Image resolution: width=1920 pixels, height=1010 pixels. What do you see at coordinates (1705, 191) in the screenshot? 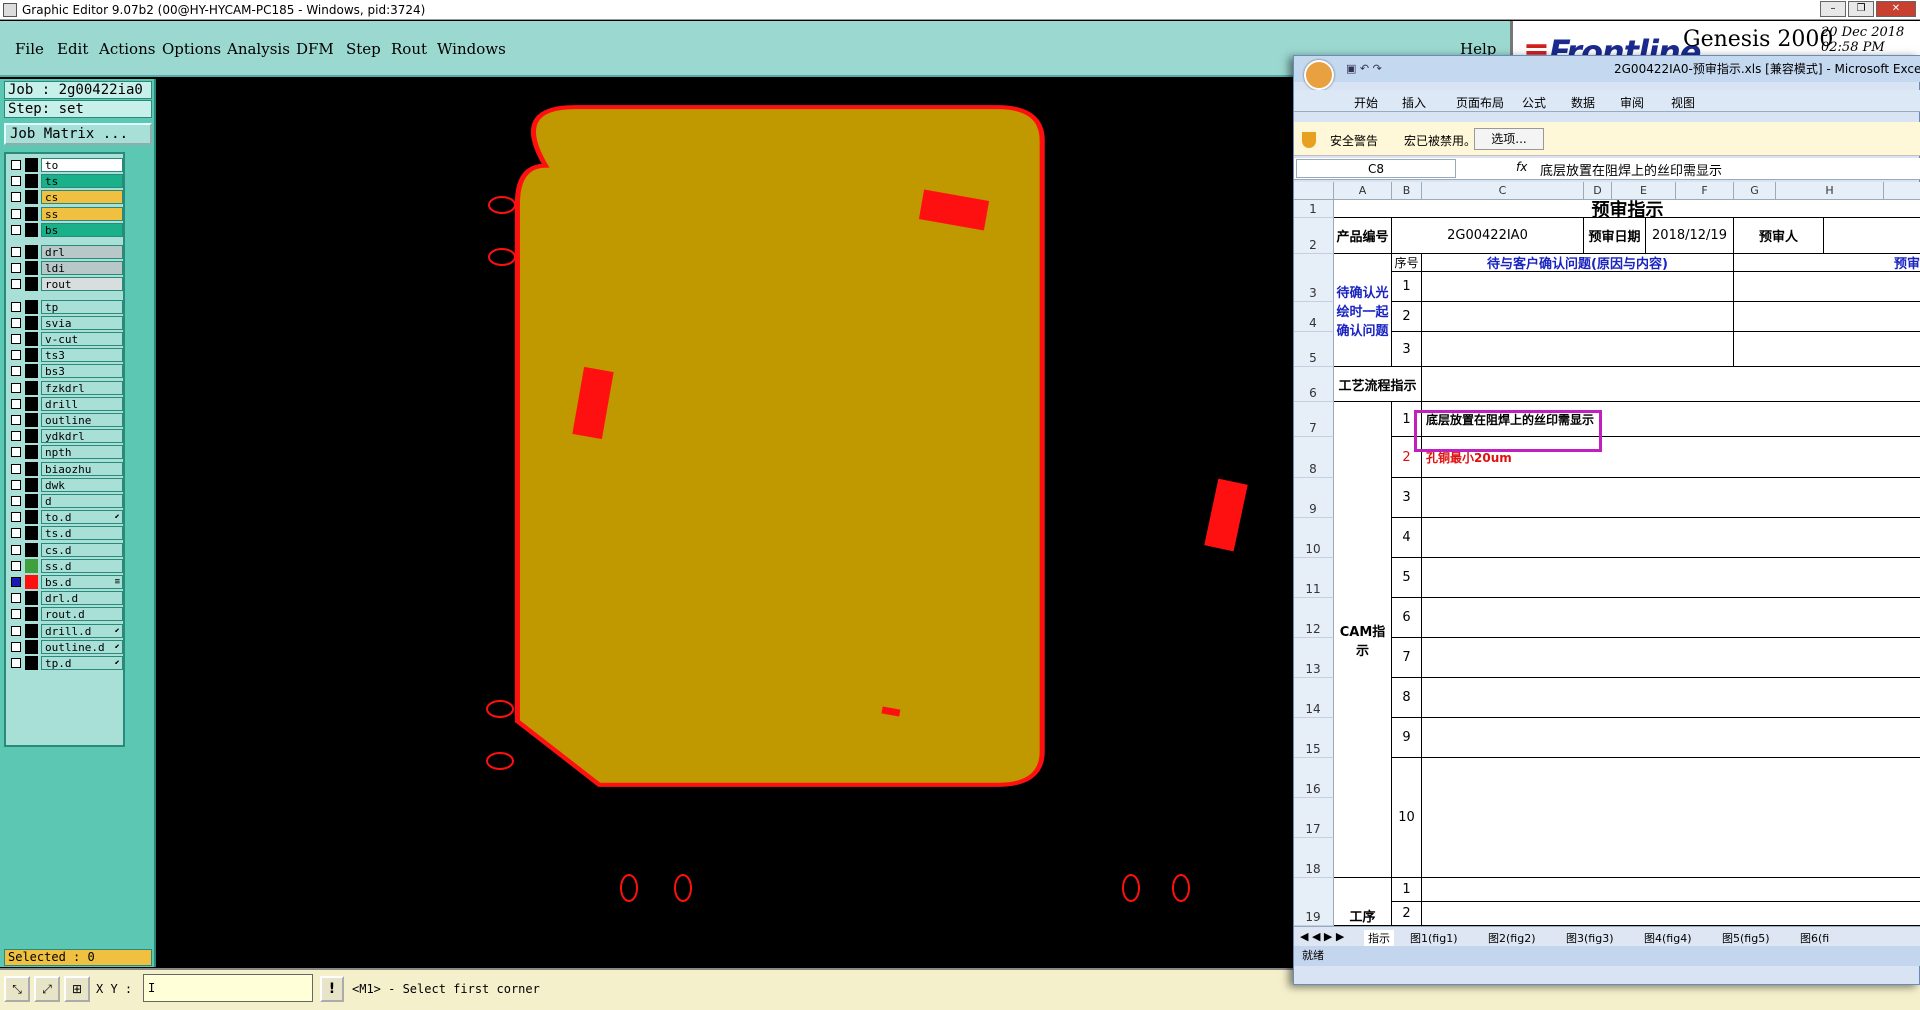
I see `column-header: F` at bounding box center [1705, 191].